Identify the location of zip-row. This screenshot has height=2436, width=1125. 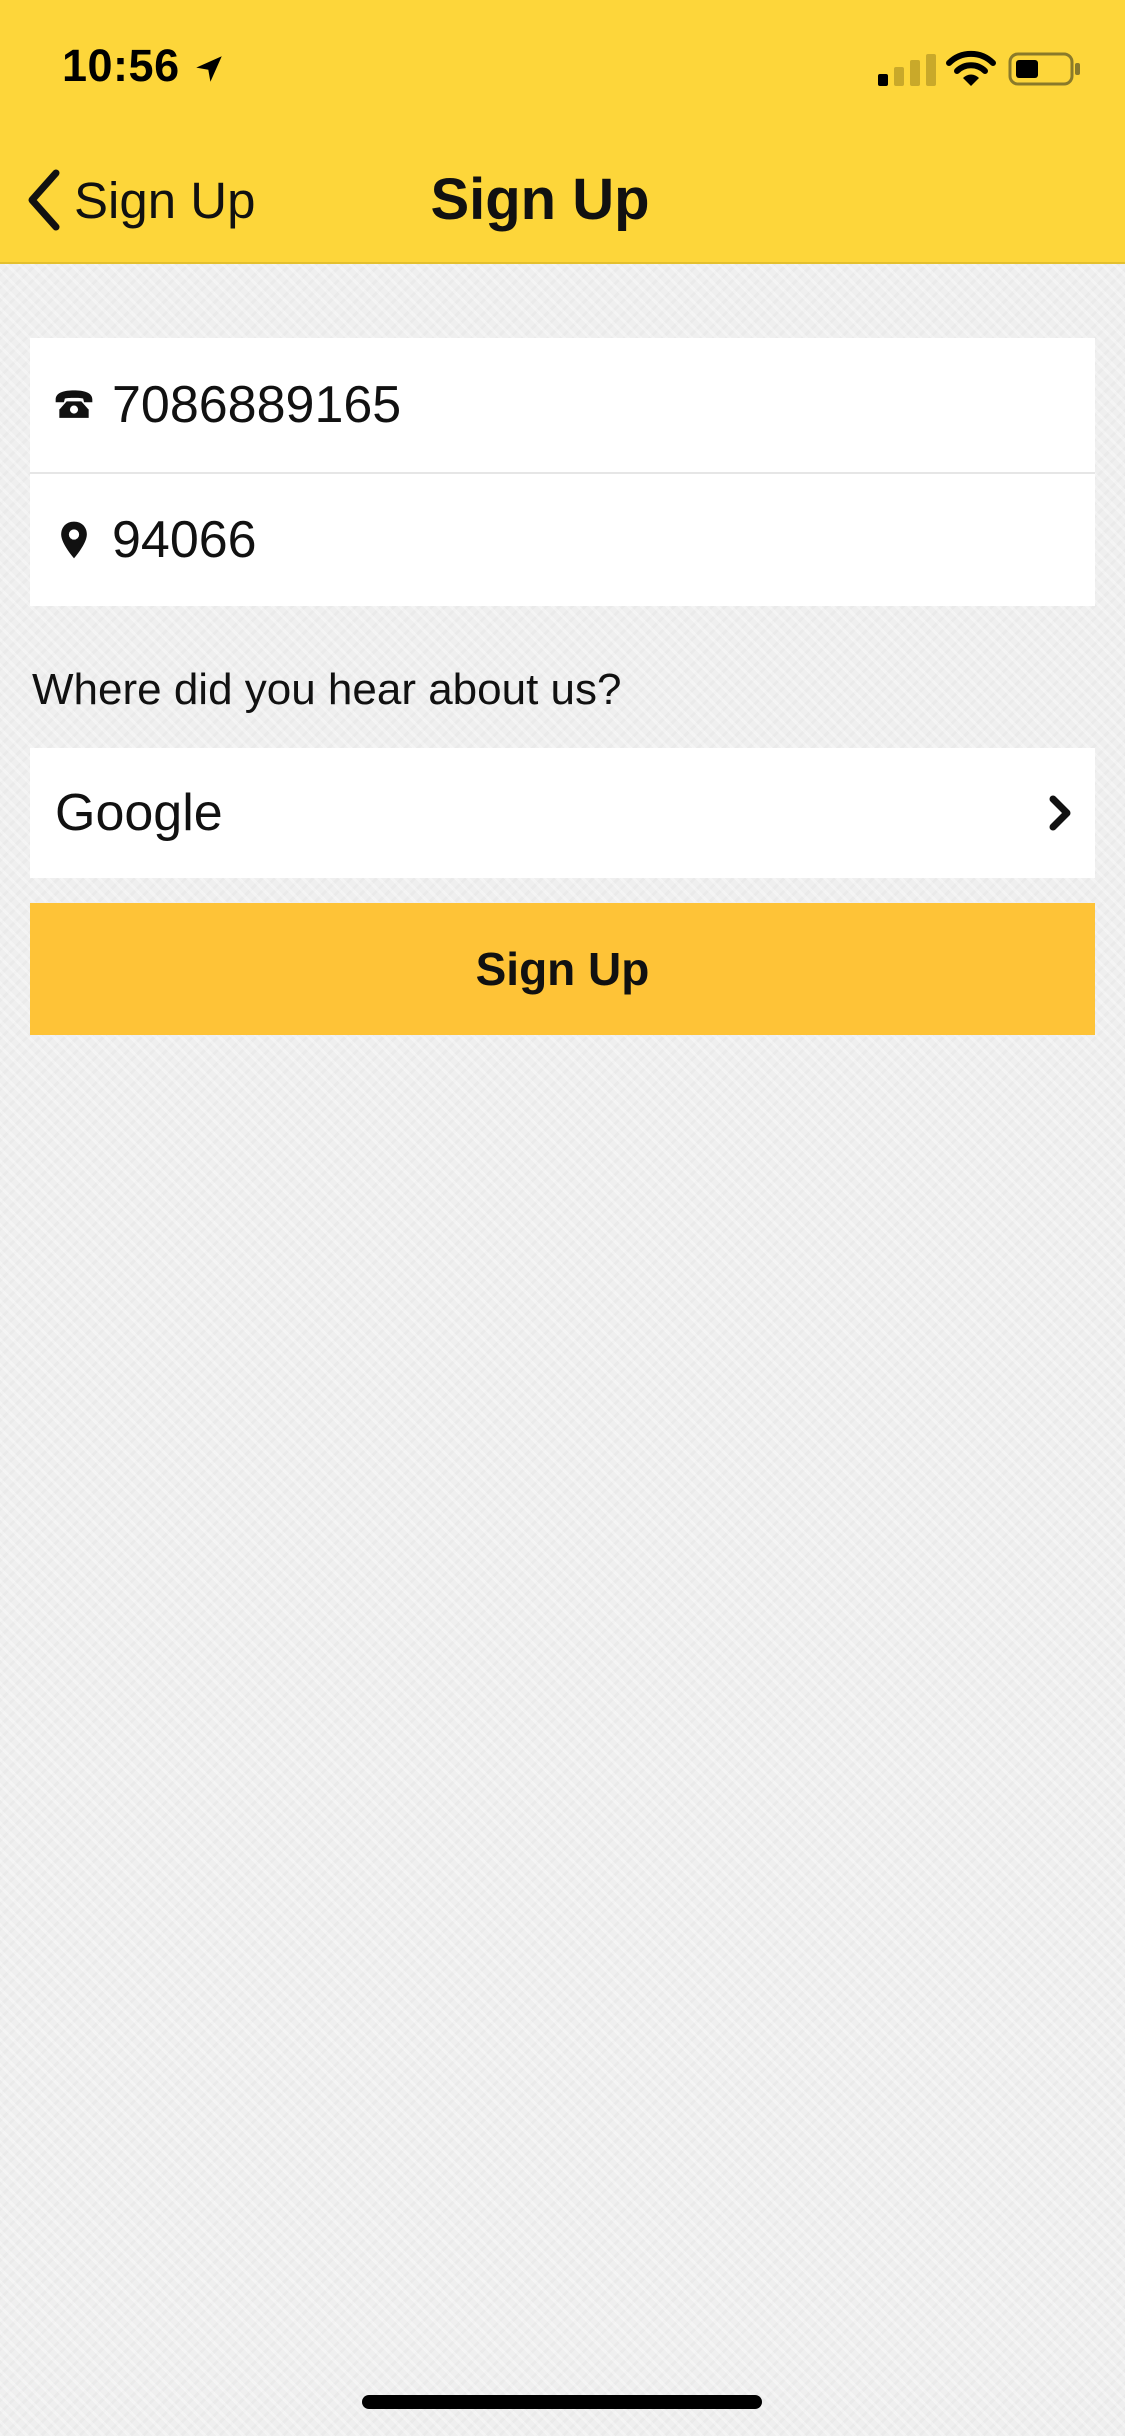
(562, 539).